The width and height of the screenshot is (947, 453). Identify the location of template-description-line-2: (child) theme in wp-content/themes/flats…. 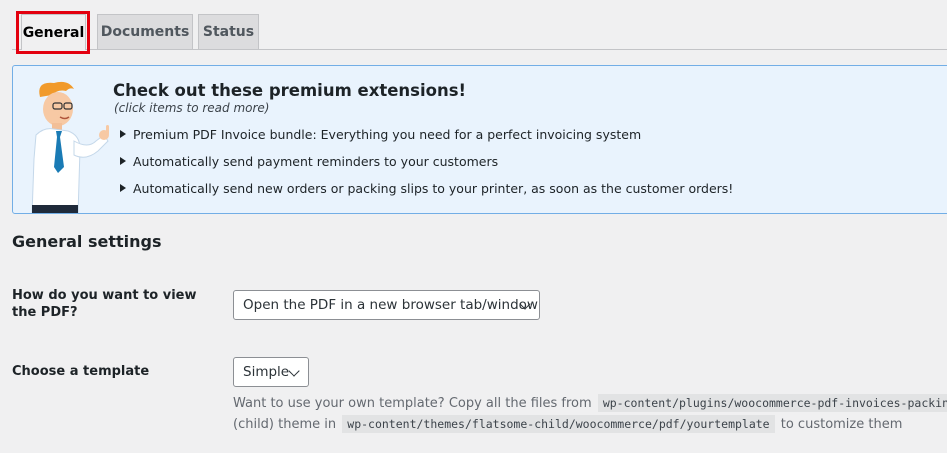
(567, 424).